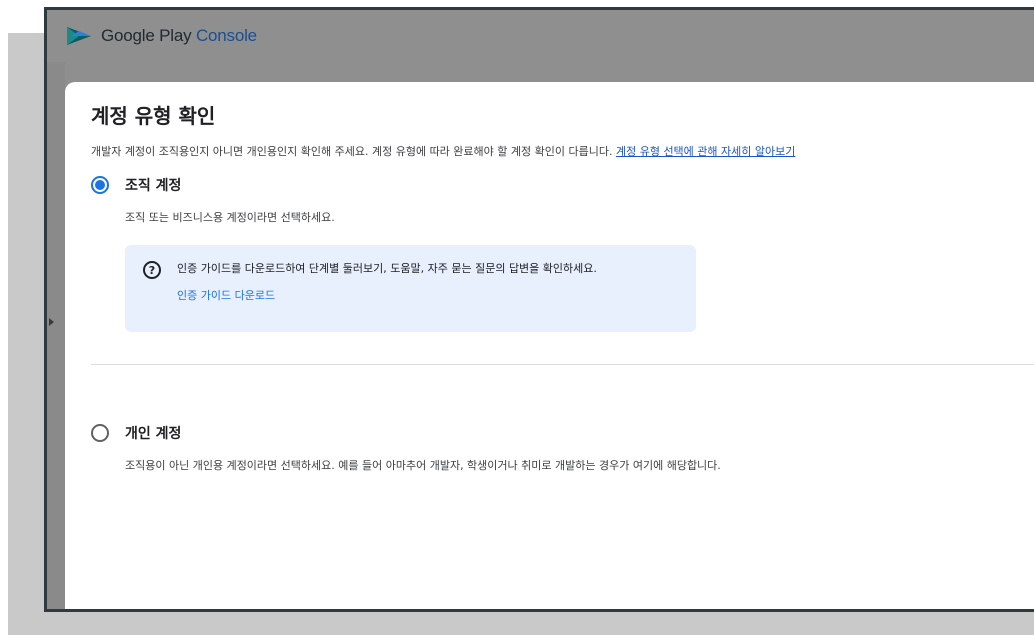 The width and height of the screenshot is (1034, 640). I want to click on side-nav-collapsed, so click(56, 335).